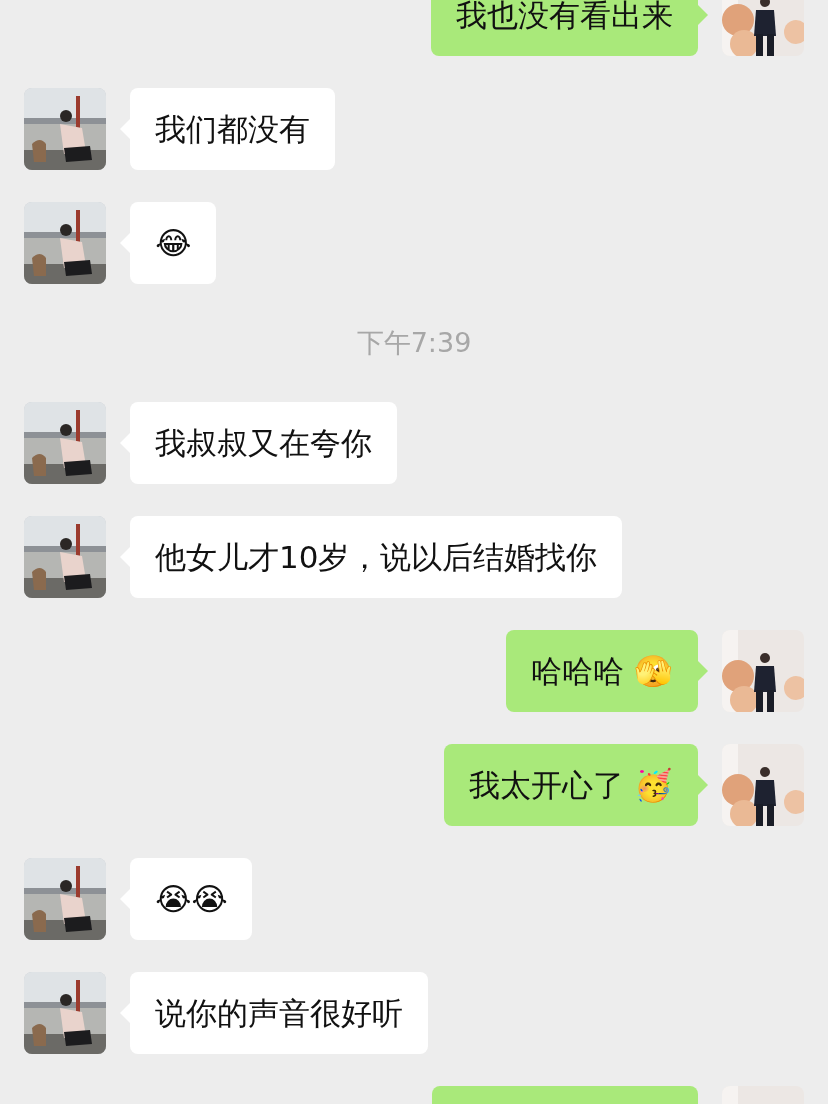 Image resolution: width=828 pixels, height=1104 pixels. What do you see at coordinates (263, 443) in the screenshot?
I see `message-bubble: 我叔叔又在夸你` at bounding box center [263, 443].